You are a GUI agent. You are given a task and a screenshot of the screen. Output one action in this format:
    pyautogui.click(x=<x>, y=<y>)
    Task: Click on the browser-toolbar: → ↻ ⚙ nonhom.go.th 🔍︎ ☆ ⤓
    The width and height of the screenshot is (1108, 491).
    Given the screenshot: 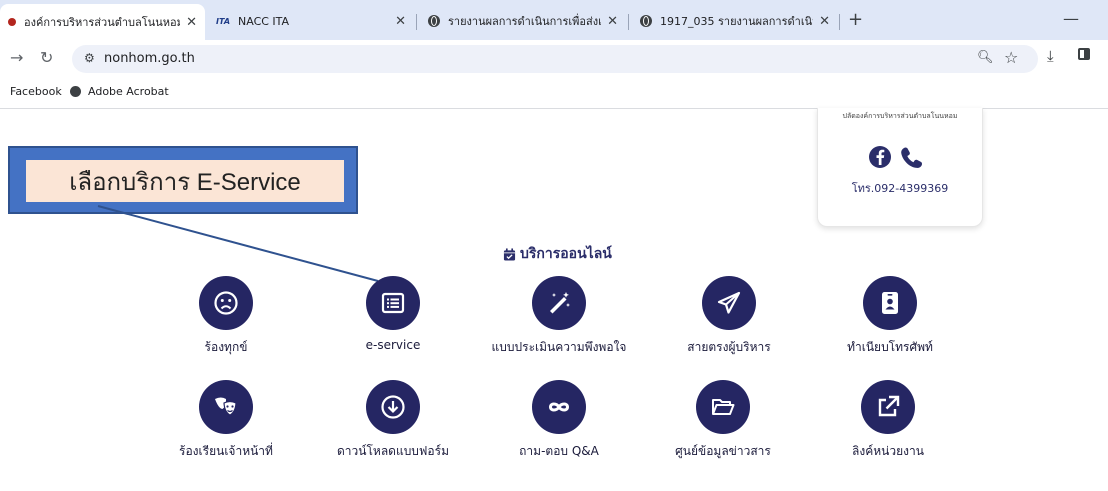 What is the action you would take?
    pyautogui.click(x=554, y=59)
    